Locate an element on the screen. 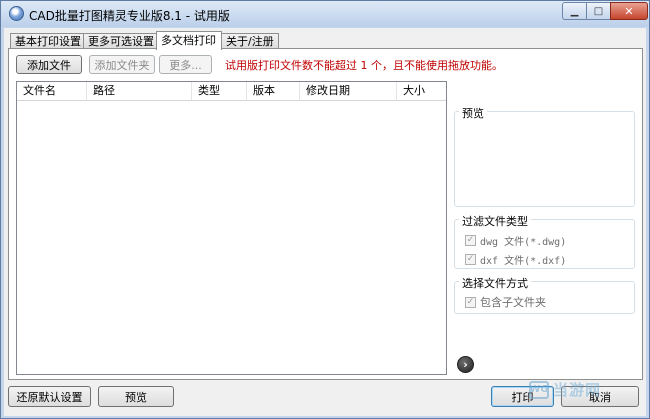 Image resolution: width=650 pixels, height=419 pixels. close-icon: ✕ is located at coordinates (629, 11).